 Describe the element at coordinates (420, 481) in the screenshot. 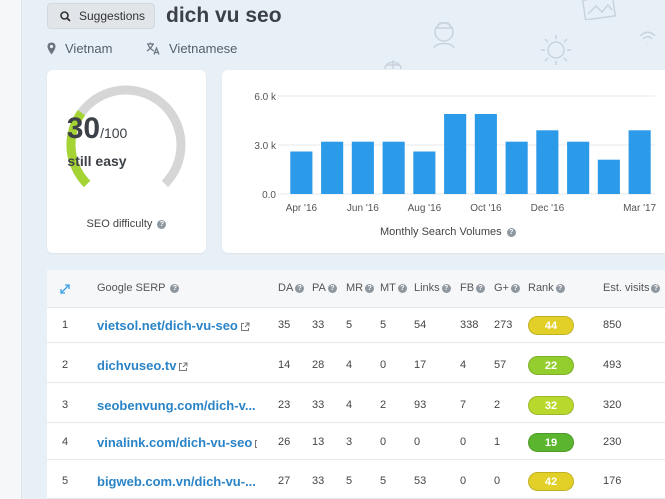

I see `links-value: 53` at that location.